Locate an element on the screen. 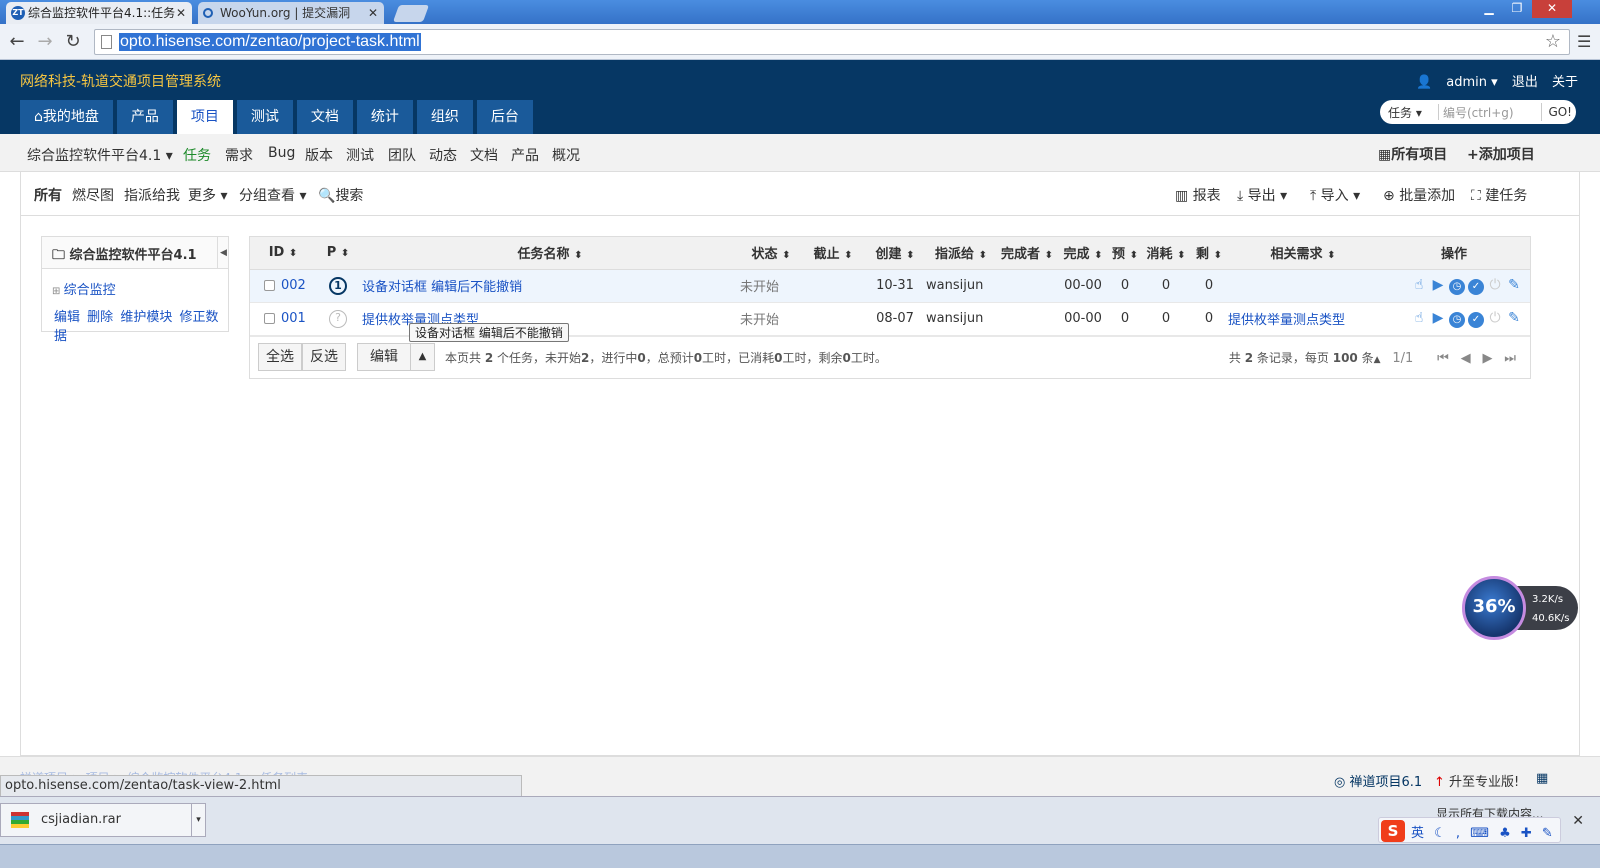  first-page-icon: ⏮ is located at coordinates (1443, 358).